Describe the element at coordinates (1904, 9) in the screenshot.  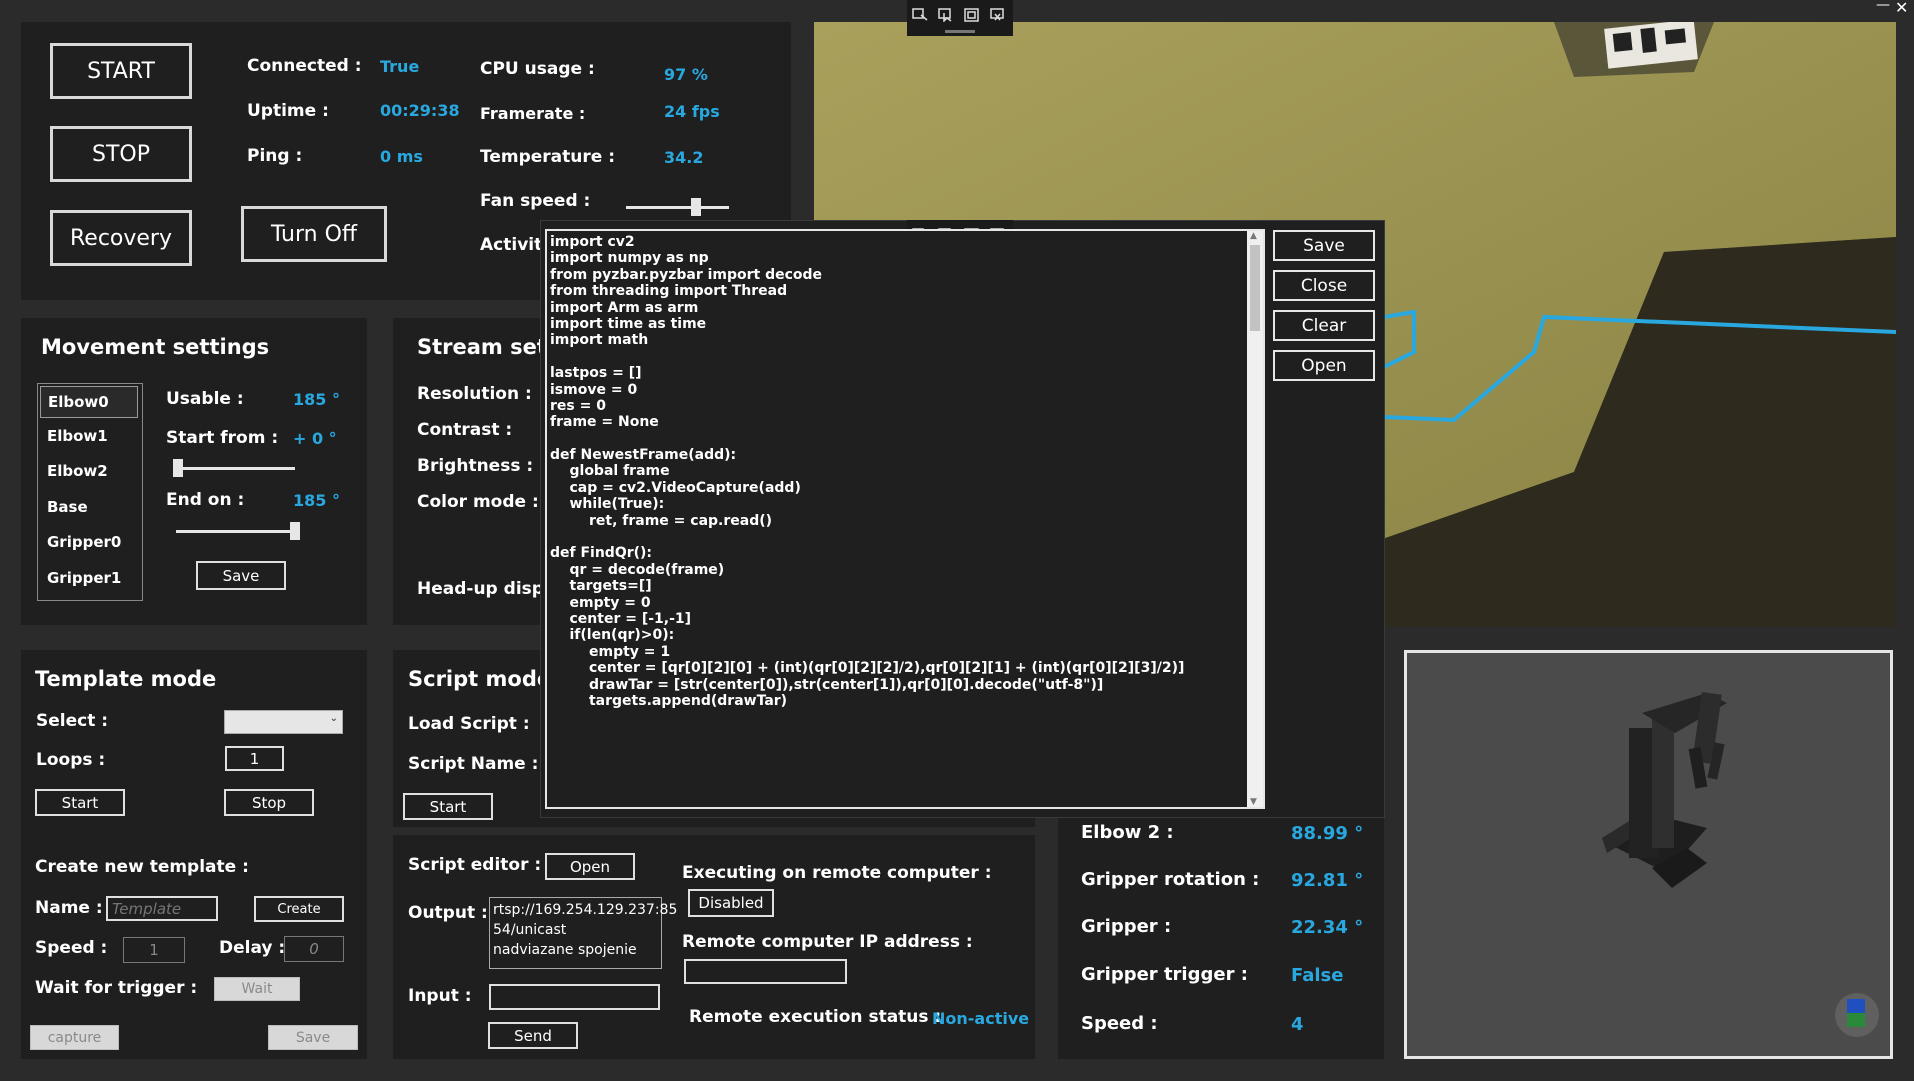
I see `close-button: ✕` at that location.